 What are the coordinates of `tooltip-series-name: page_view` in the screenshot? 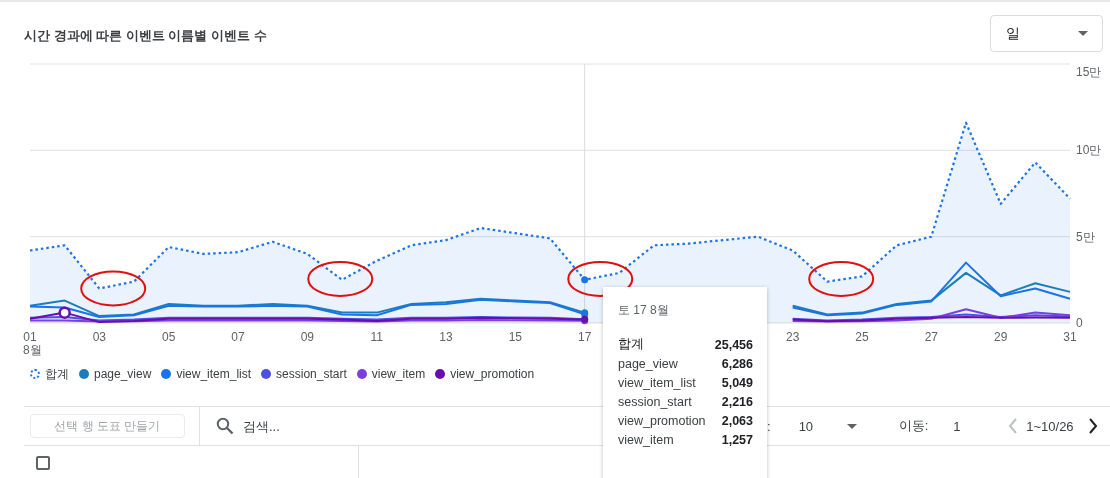 It's located at (648, 363).